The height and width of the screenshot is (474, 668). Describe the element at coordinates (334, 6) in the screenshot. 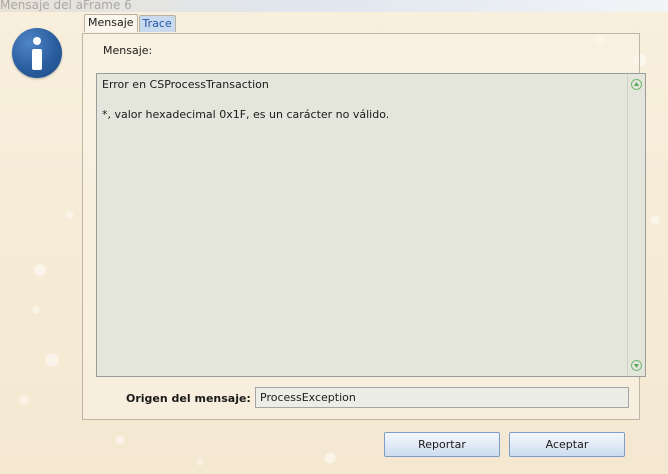

I see `title-bar: Mensaje del aFrame 6` at that location.